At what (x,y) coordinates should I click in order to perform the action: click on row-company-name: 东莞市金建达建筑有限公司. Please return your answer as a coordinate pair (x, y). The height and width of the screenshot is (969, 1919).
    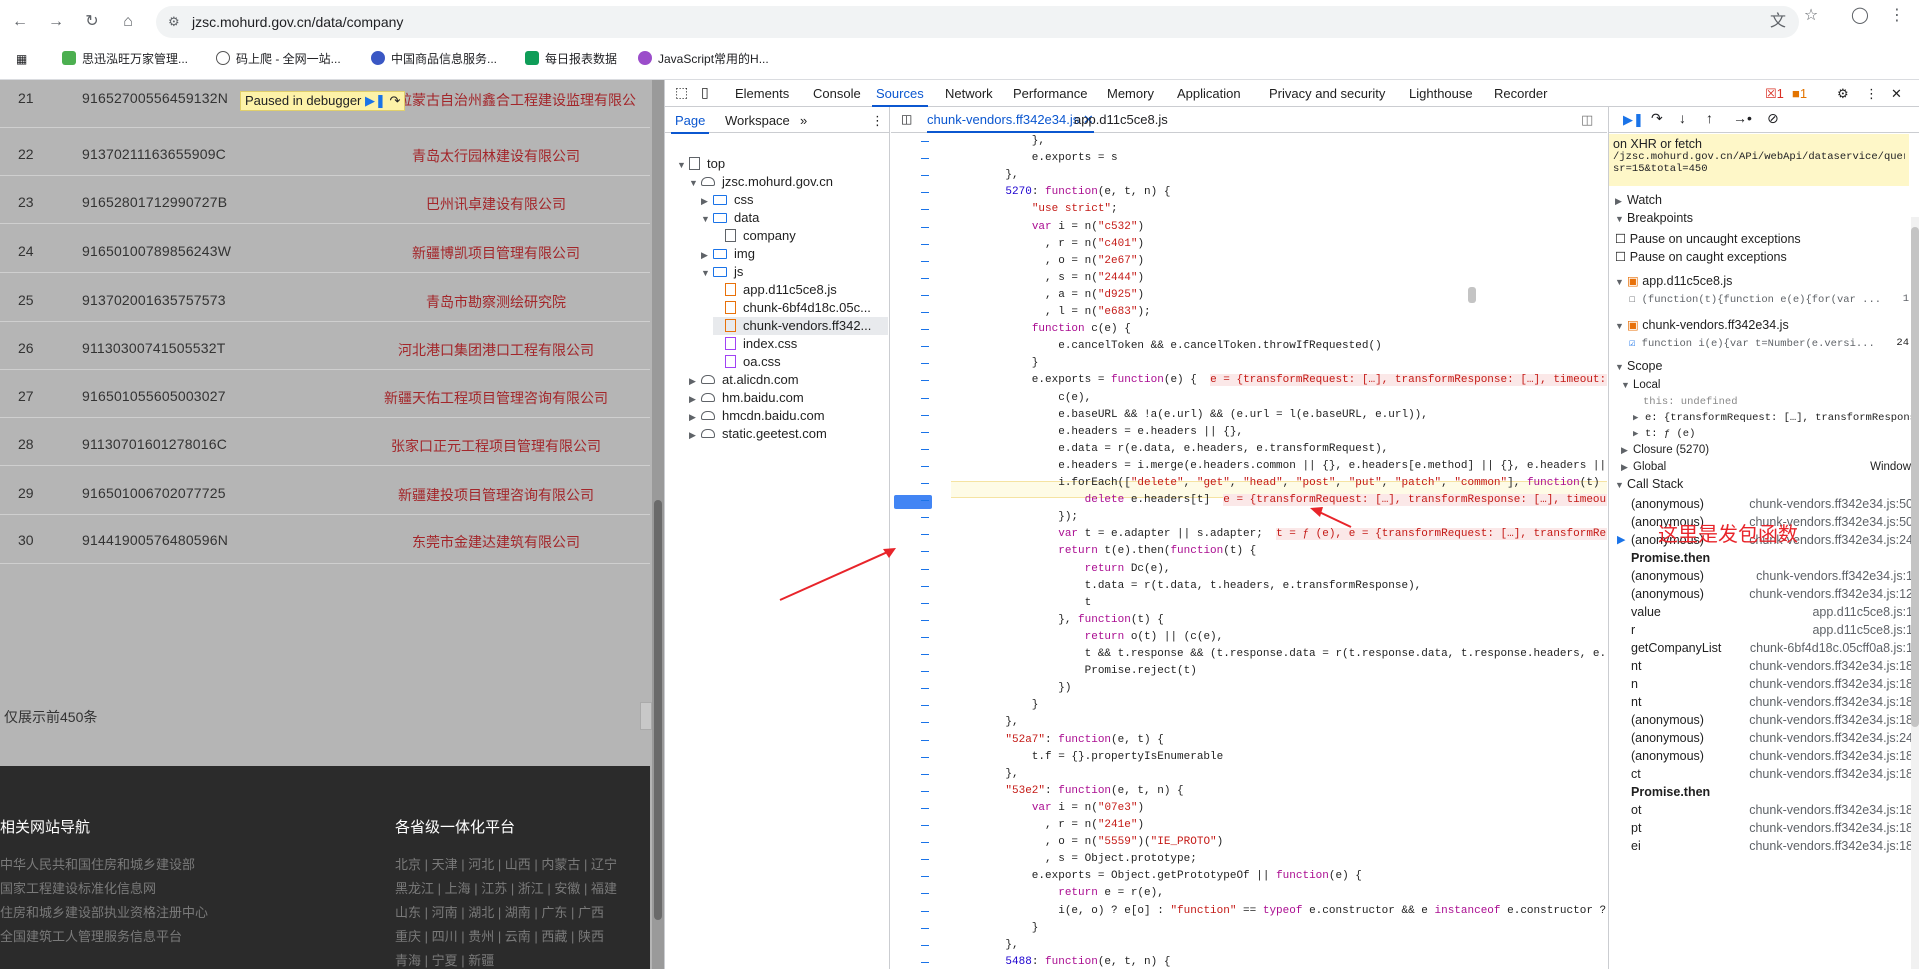
    Looking at the image, I should click on (496, 542).